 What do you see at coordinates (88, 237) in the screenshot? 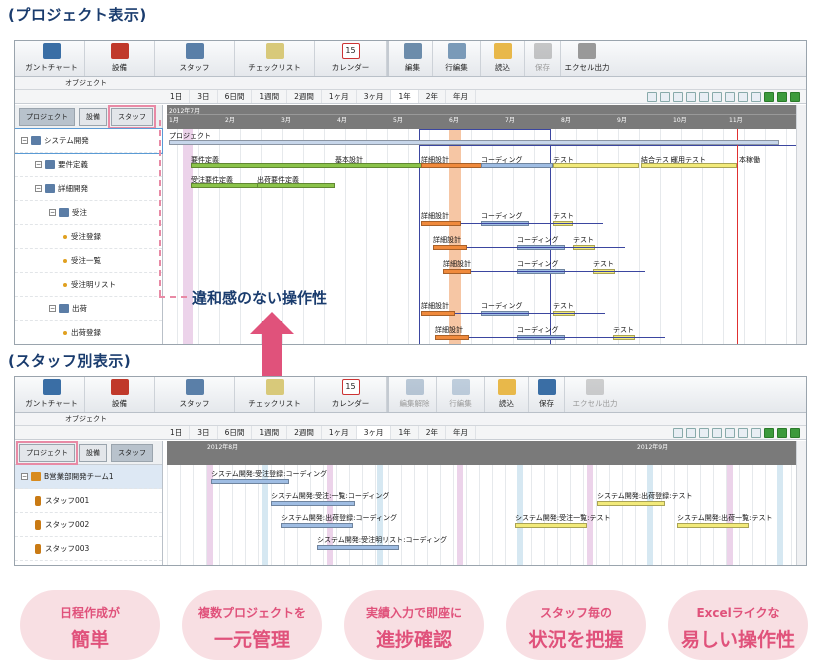
I see `tree-row: 受注登録` at bounding box center [88, 237].